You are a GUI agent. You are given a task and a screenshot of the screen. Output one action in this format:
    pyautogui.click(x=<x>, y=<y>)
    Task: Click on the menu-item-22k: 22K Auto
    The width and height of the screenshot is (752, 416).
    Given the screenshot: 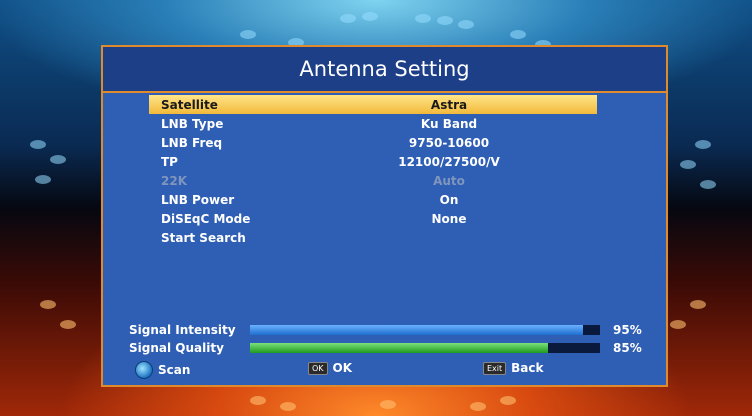 What is the action you would take?
    pyautogui.click(x=373, y=180)
    